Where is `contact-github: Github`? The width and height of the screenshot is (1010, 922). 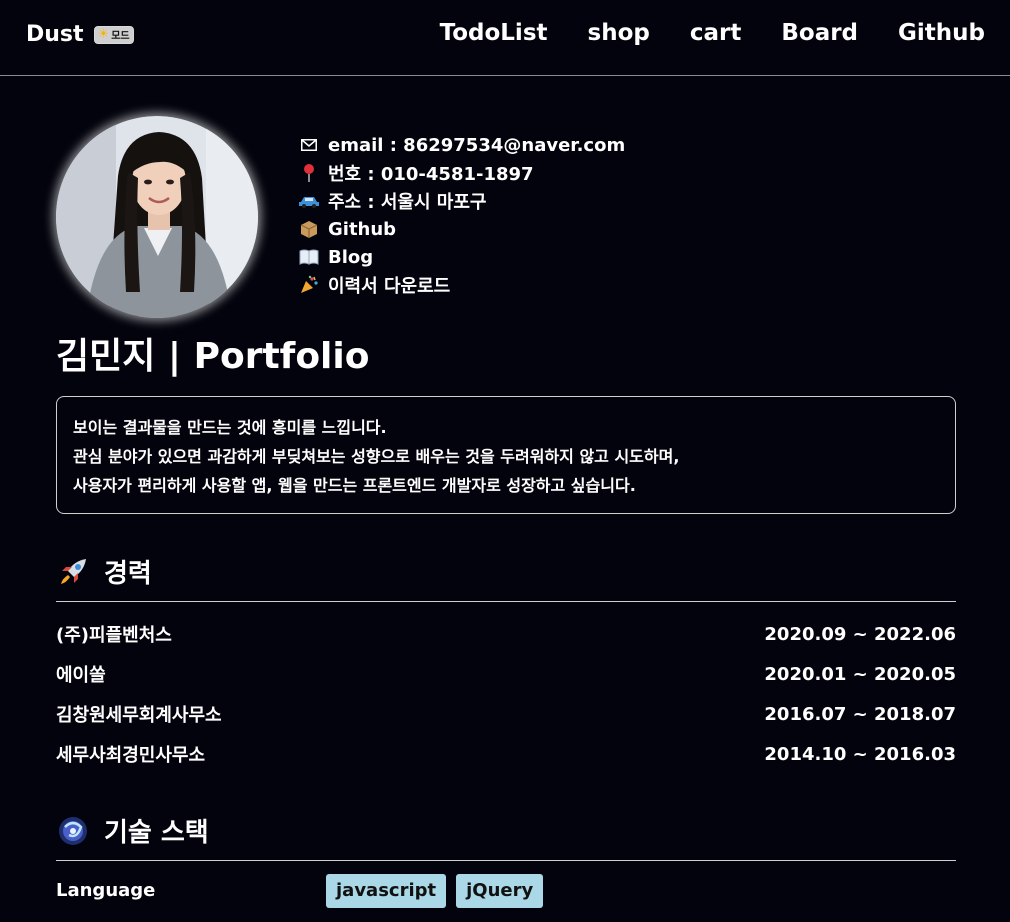 contact-github: Github is located at coordinates (508, 229).